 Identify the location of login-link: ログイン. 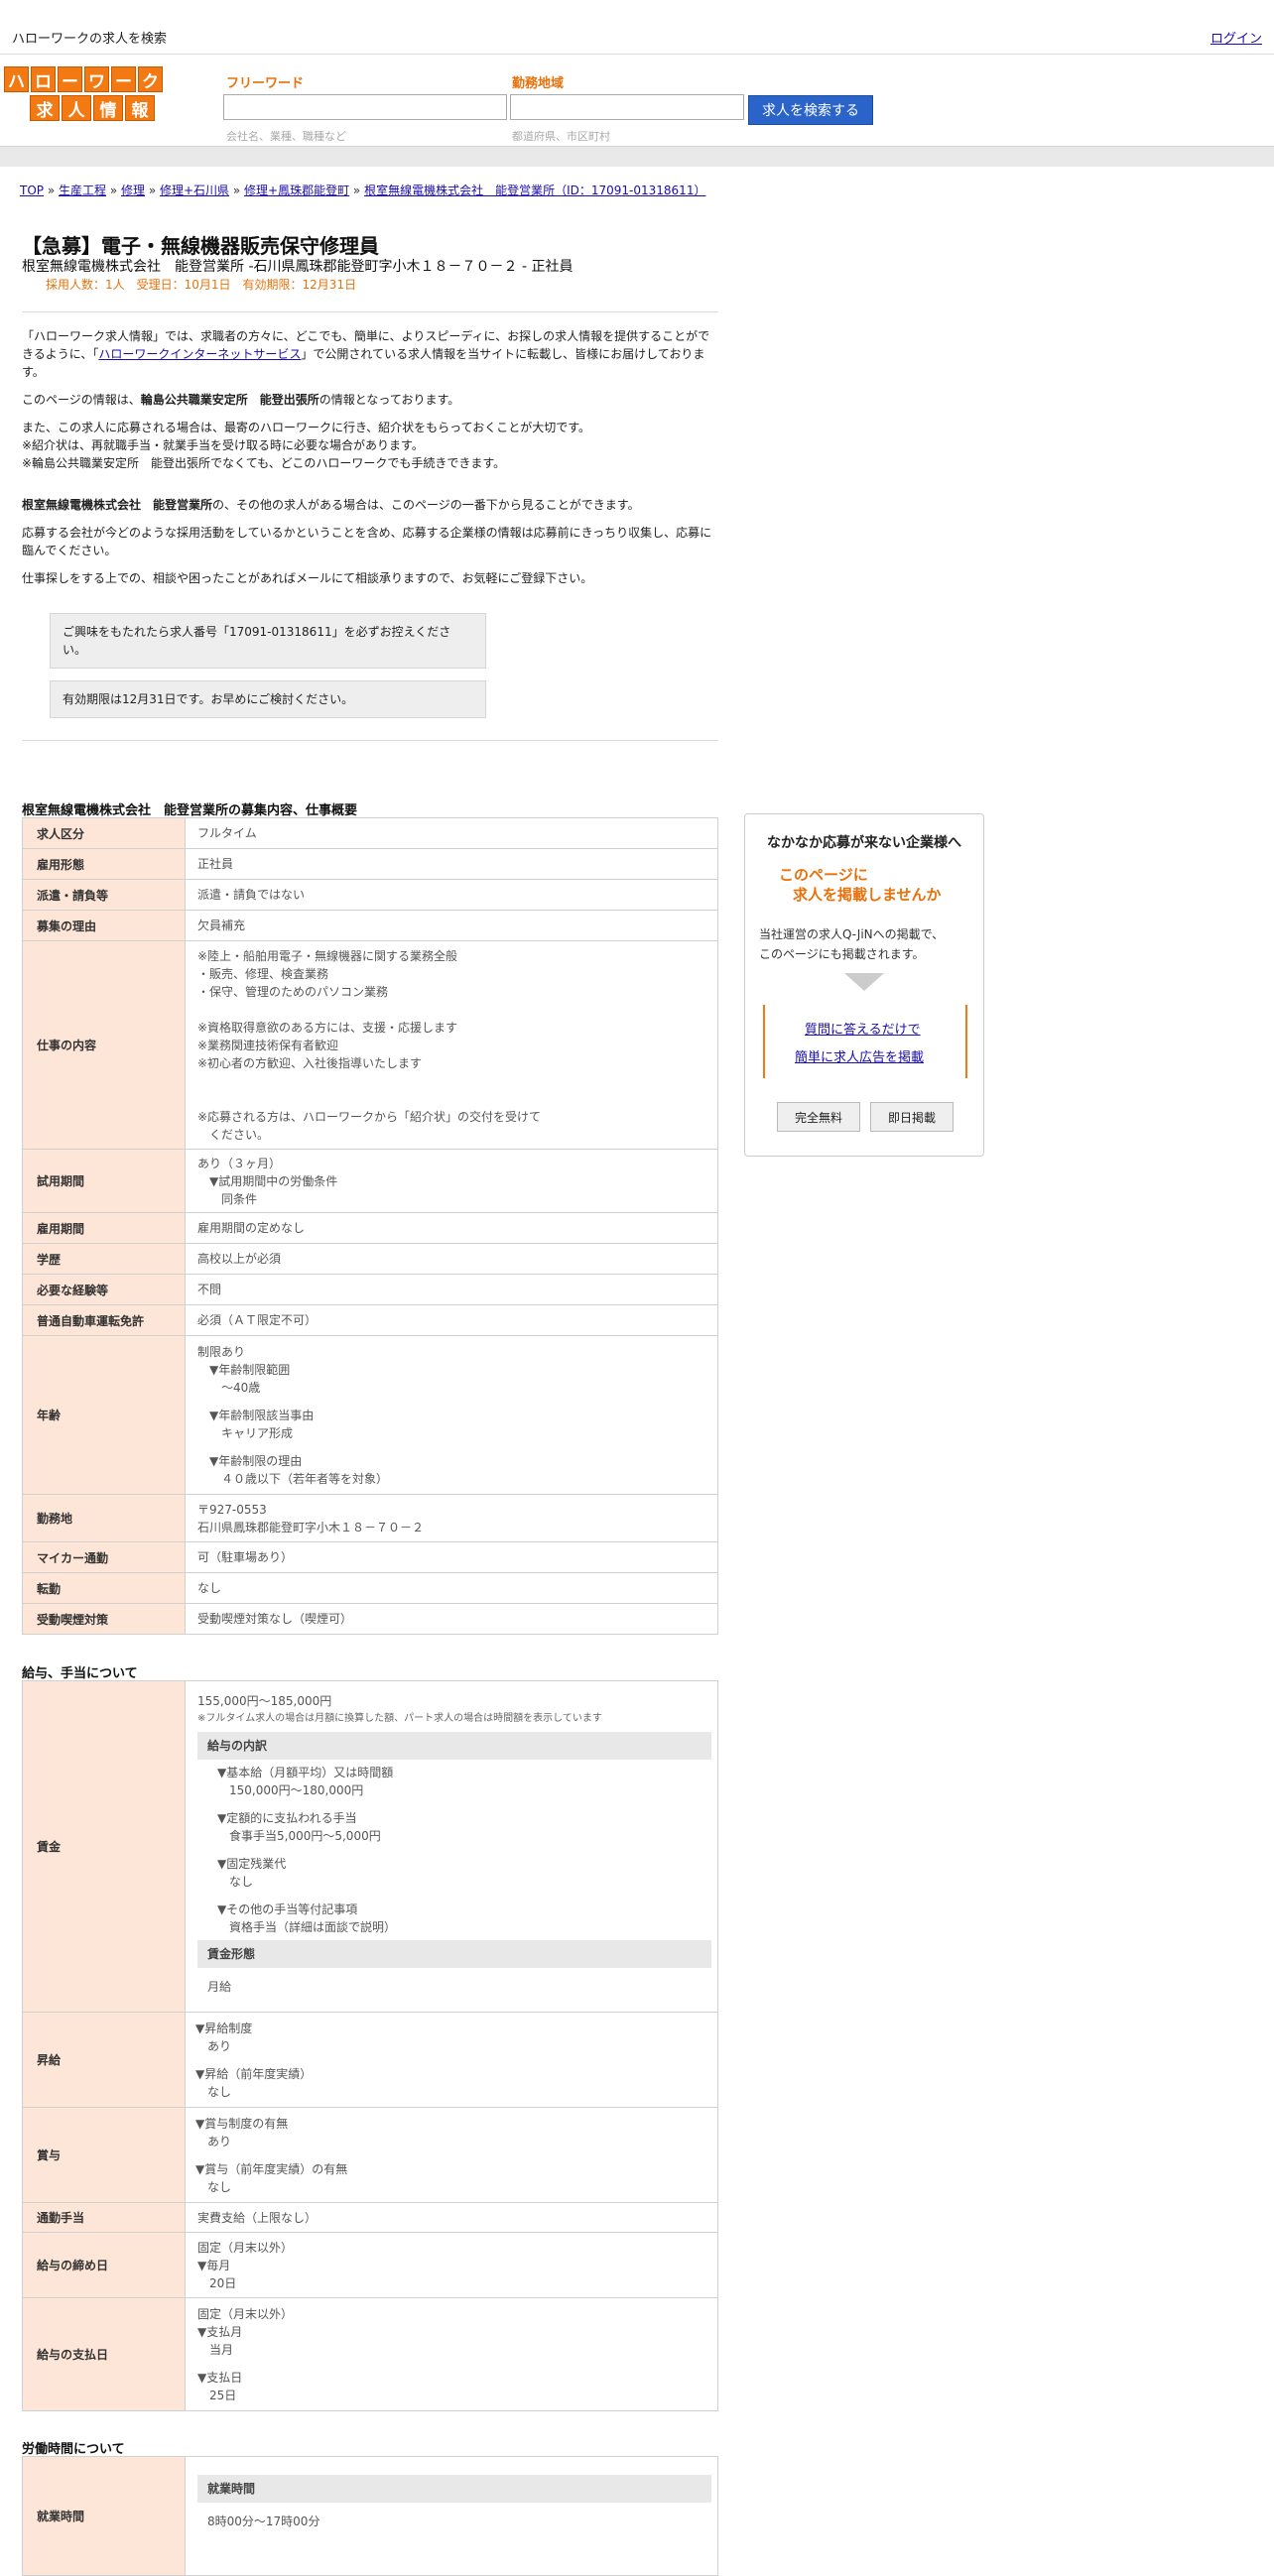
(1236, 37).